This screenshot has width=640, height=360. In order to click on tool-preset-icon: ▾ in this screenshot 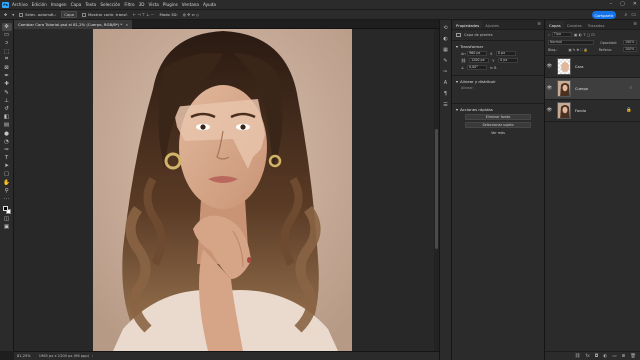, I will do `click(13, 14)`.